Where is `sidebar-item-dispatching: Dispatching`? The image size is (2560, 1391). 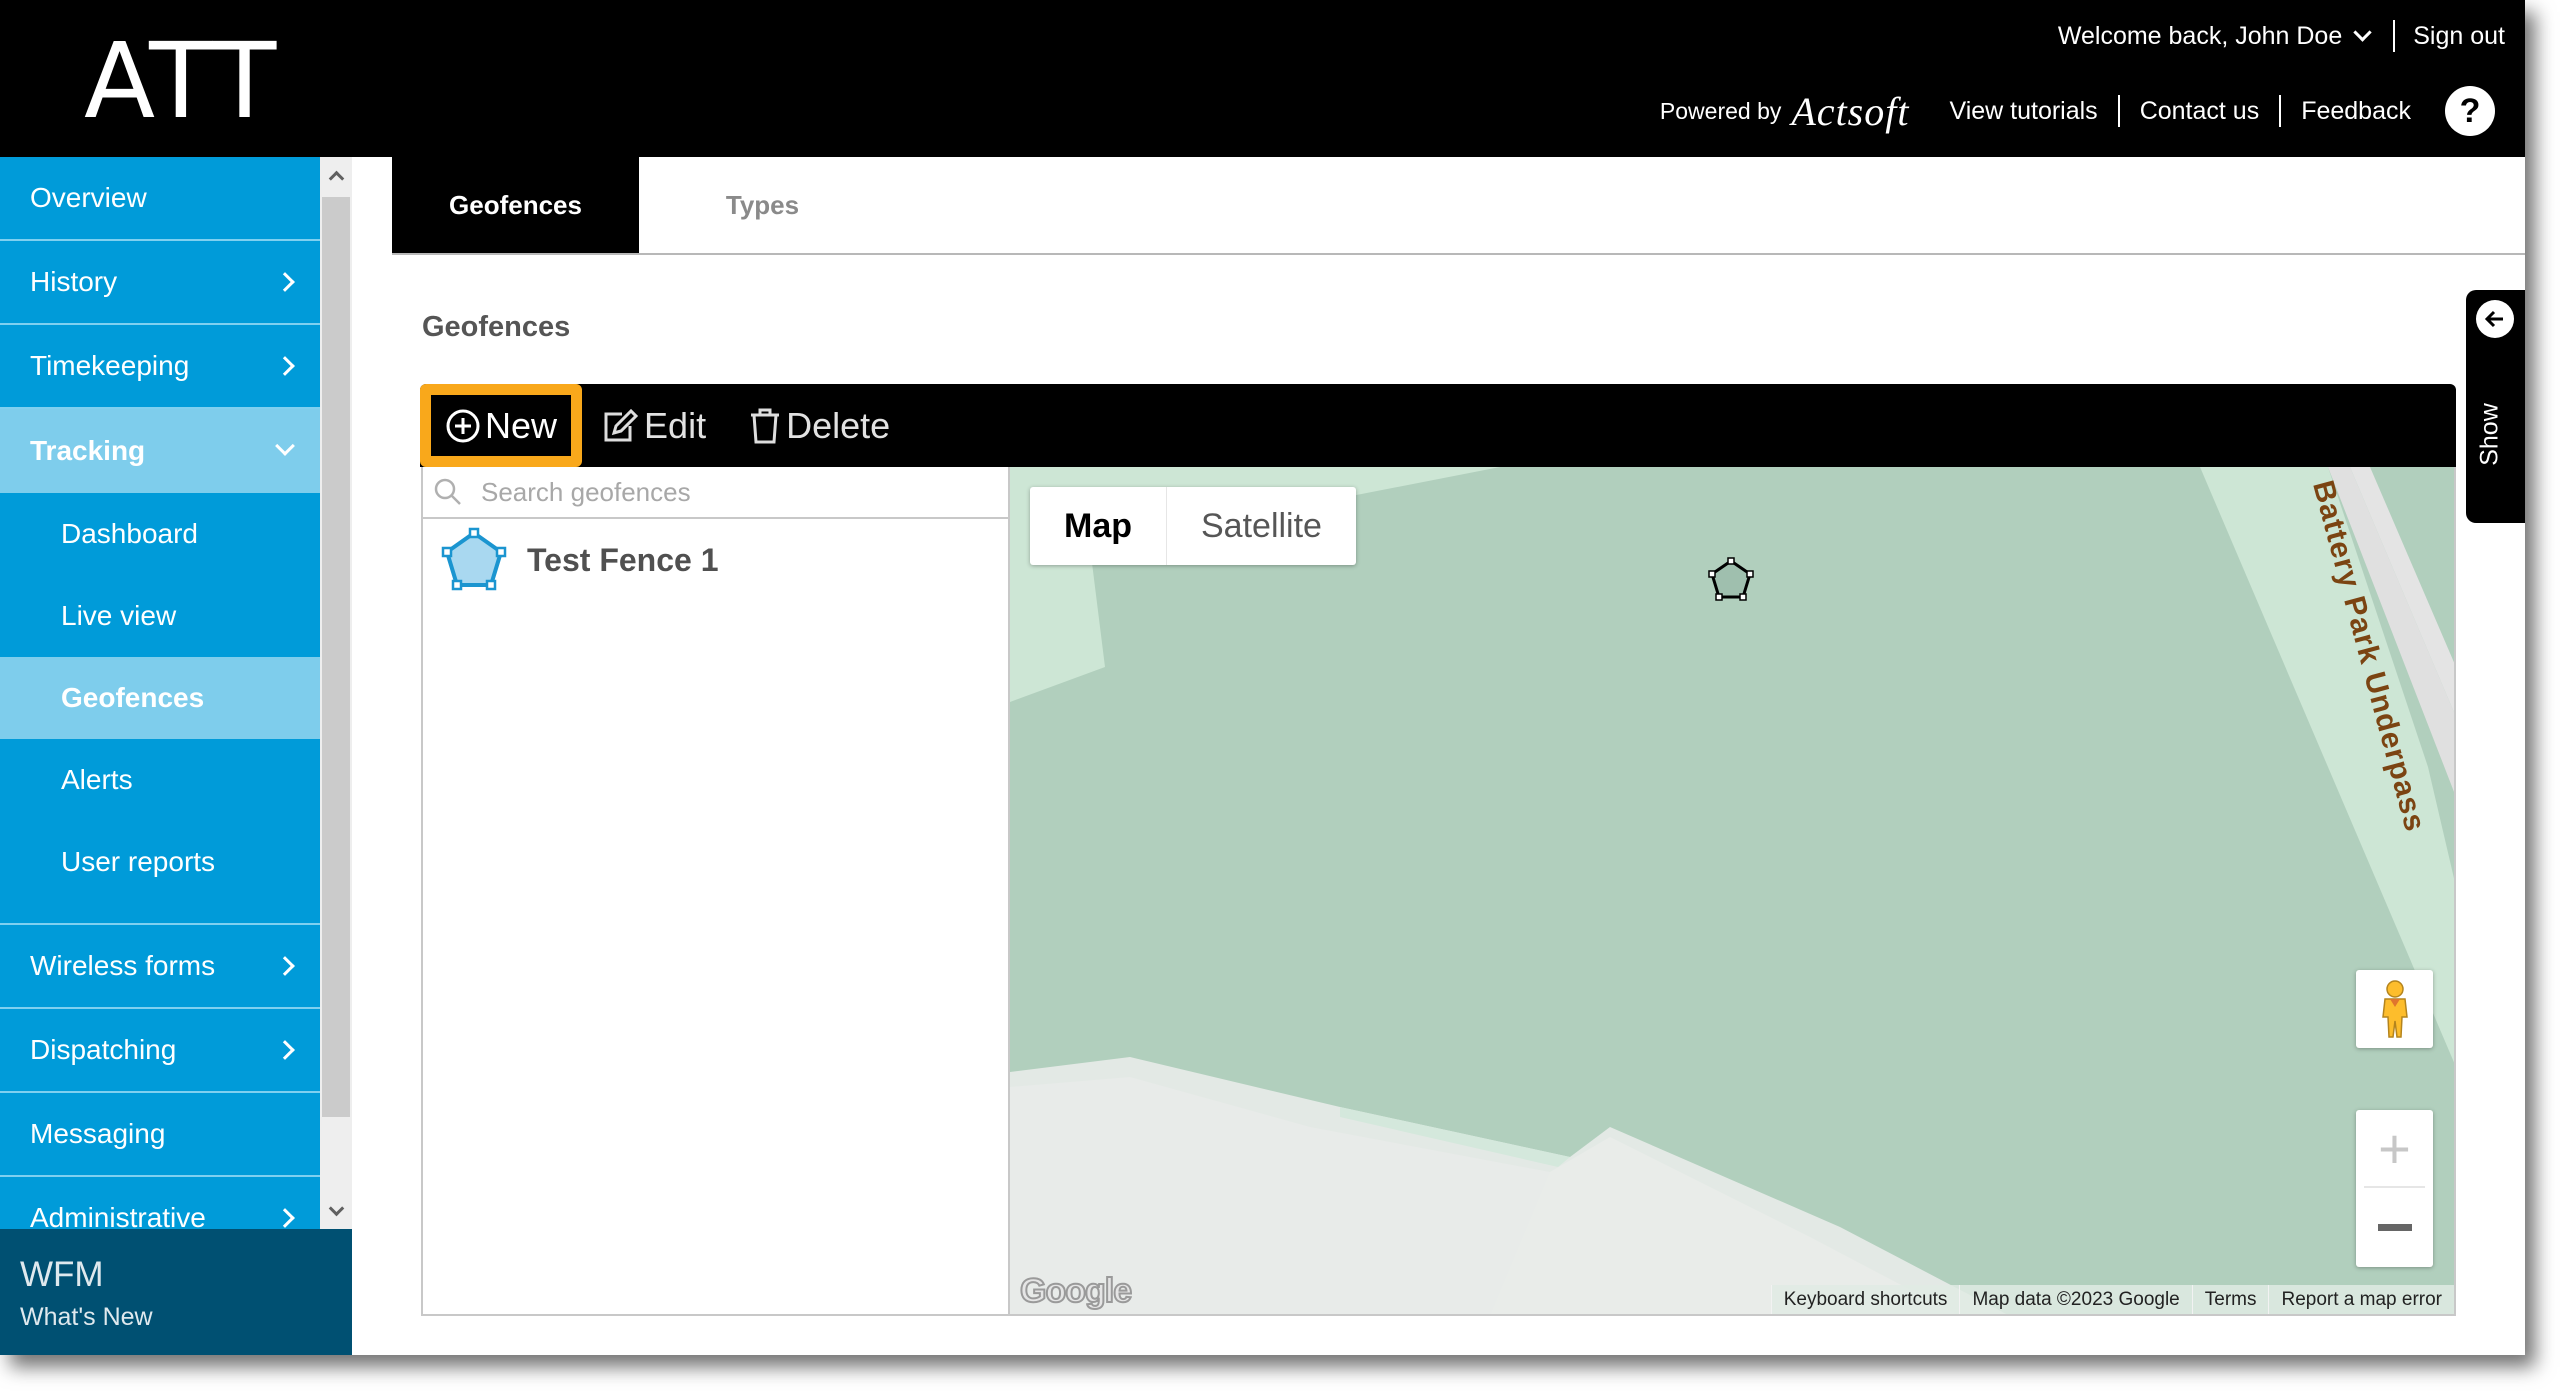 sidebar-item-dispatching: Dispatching is located at coordinates (160, 1051).